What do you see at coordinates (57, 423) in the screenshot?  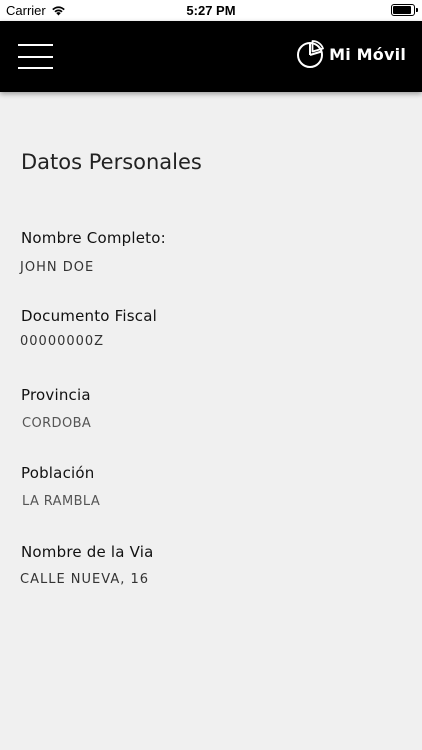 I see `field-value-provincia: CORDOBA` at bounding box center [57, 423].